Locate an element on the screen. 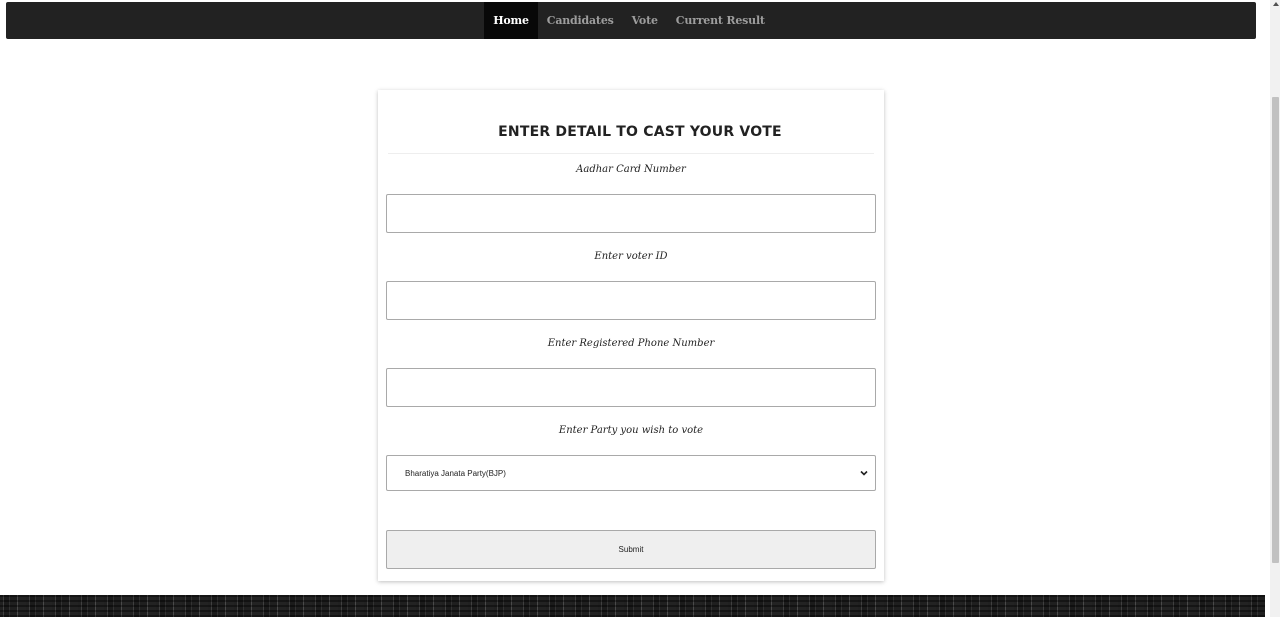  chevron-down-icon is located at coordinates (864, 473).